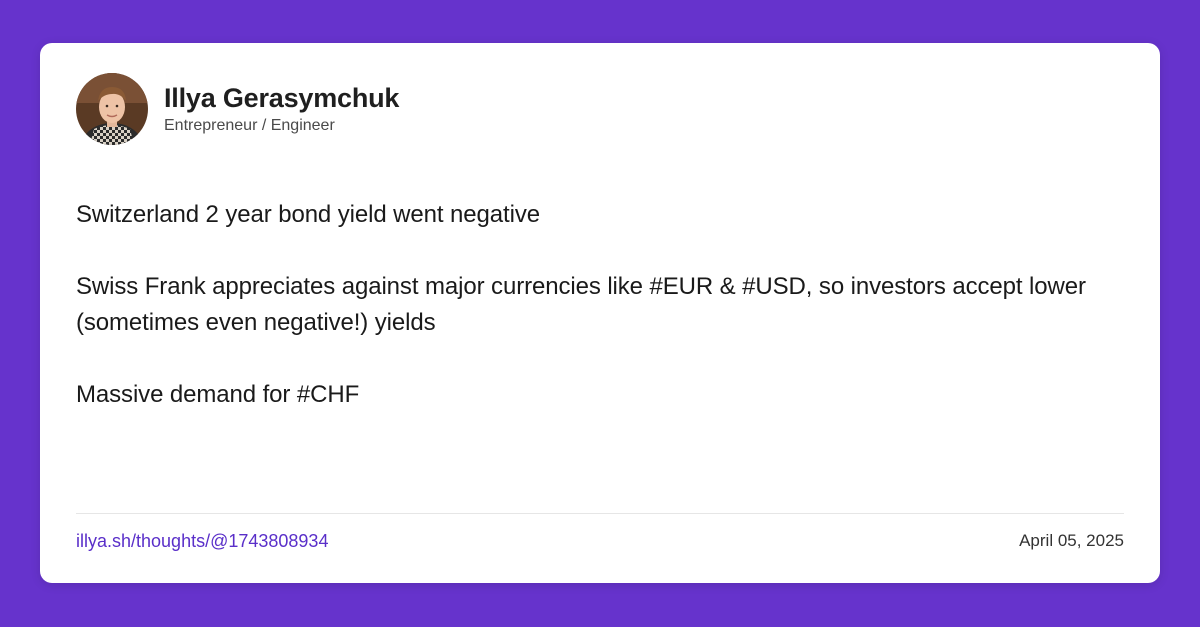  Describe the element at coordinates (202, 541) in the screenshot. I see `permalink: illya.sh/thoughts/@1743808934` at that location.